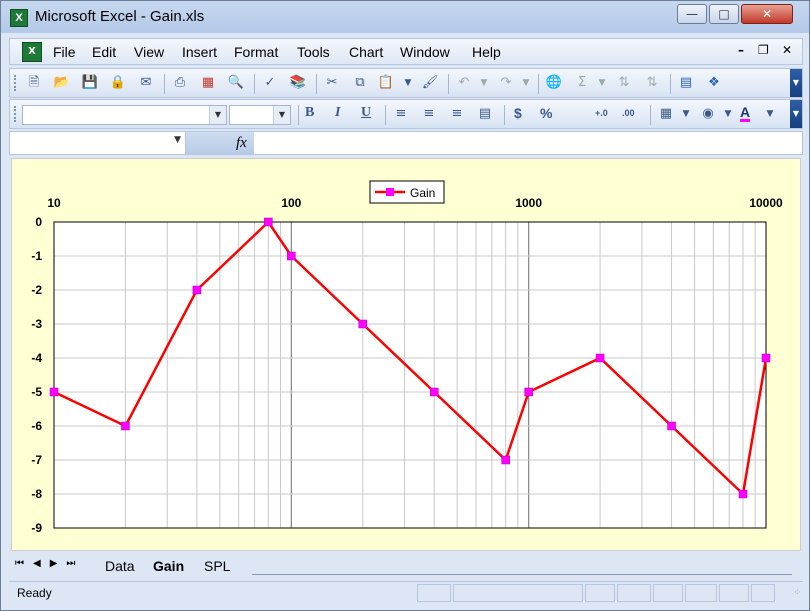 The image size is (810, 611). I want to click on name-box: ▼, so click(98, 143).